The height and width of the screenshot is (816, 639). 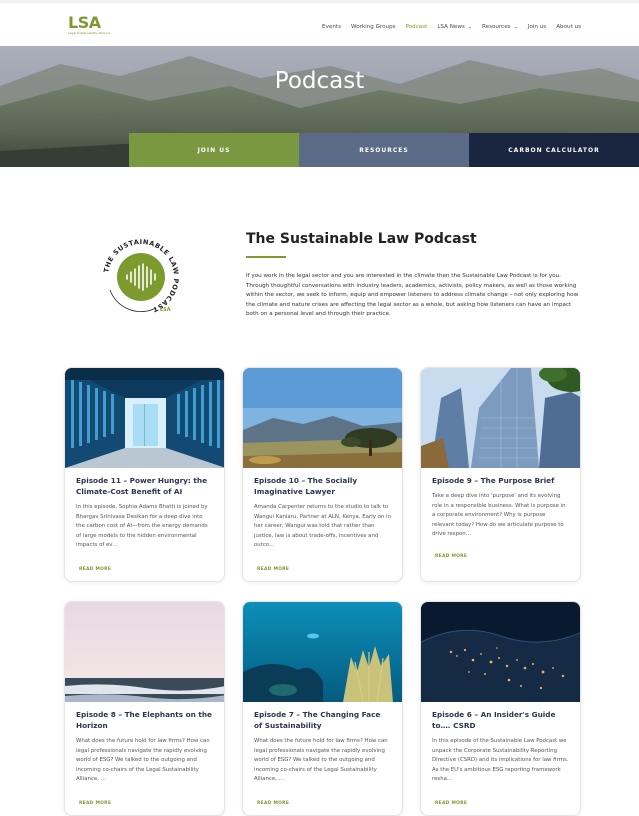 I want to click on nav-item-label: Working Groups, so click(x=373, y=27).